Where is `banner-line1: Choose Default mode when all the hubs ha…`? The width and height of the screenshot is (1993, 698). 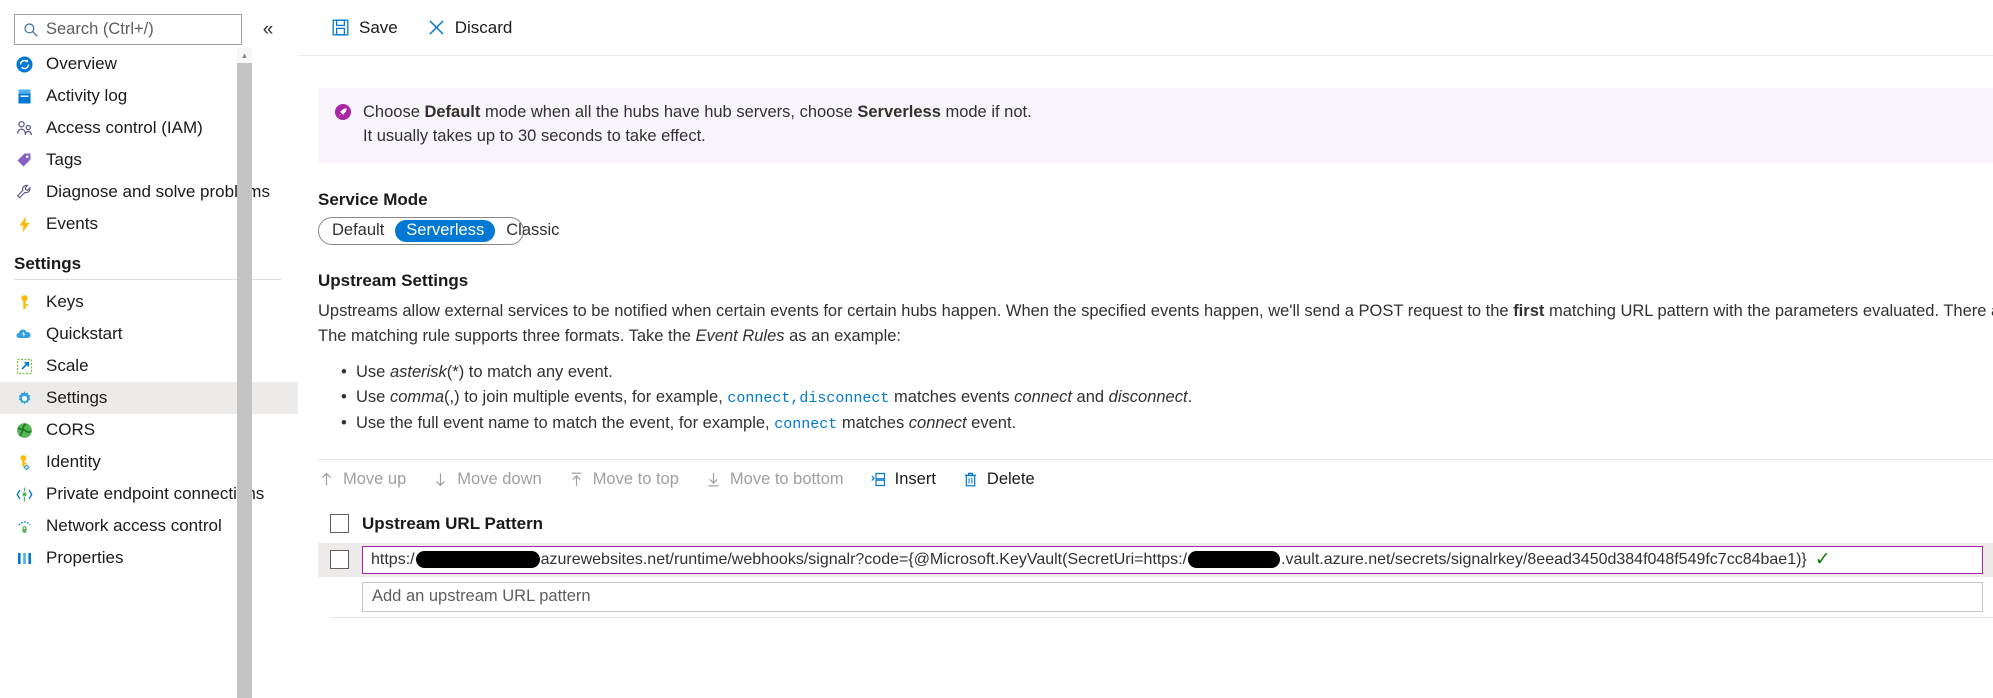
banner-line1: Choose Default mode when all the hubs ha… is located at coordinates (697, 112).